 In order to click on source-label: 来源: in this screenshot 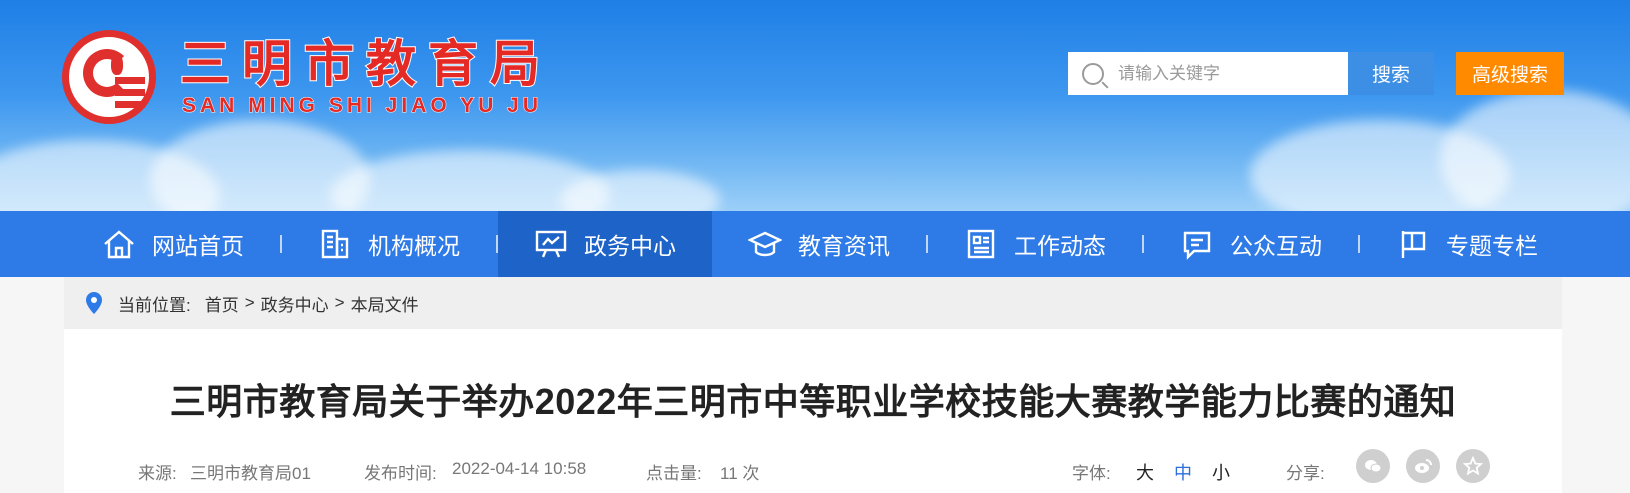, I will do `click(157, 473)`.